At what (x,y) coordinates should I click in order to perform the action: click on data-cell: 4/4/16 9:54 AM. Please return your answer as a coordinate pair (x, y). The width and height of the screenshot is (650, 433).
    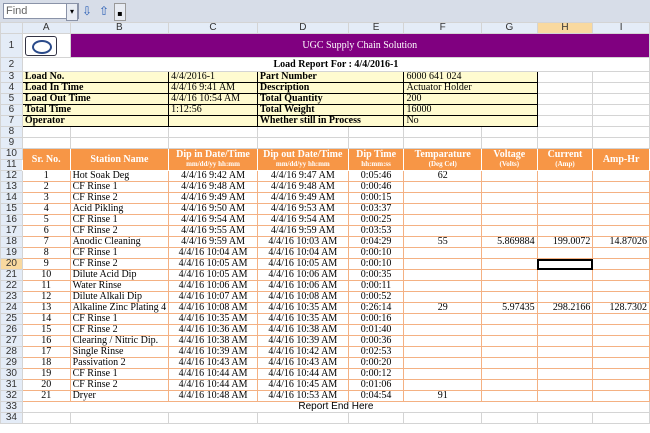
    Looking at the image, I should click on (302, 220).